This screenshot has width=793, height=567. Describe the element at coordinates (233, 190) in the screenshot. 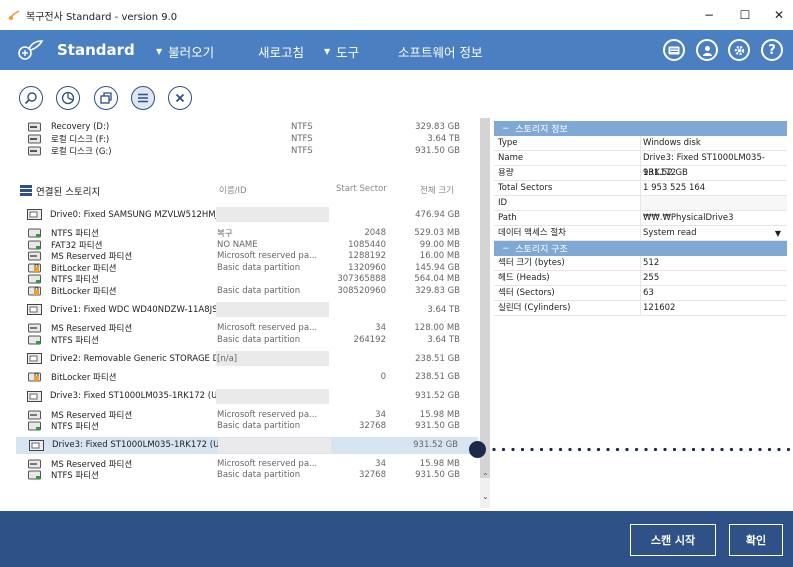

I see `column-header-name: 이름/ID` at that location.